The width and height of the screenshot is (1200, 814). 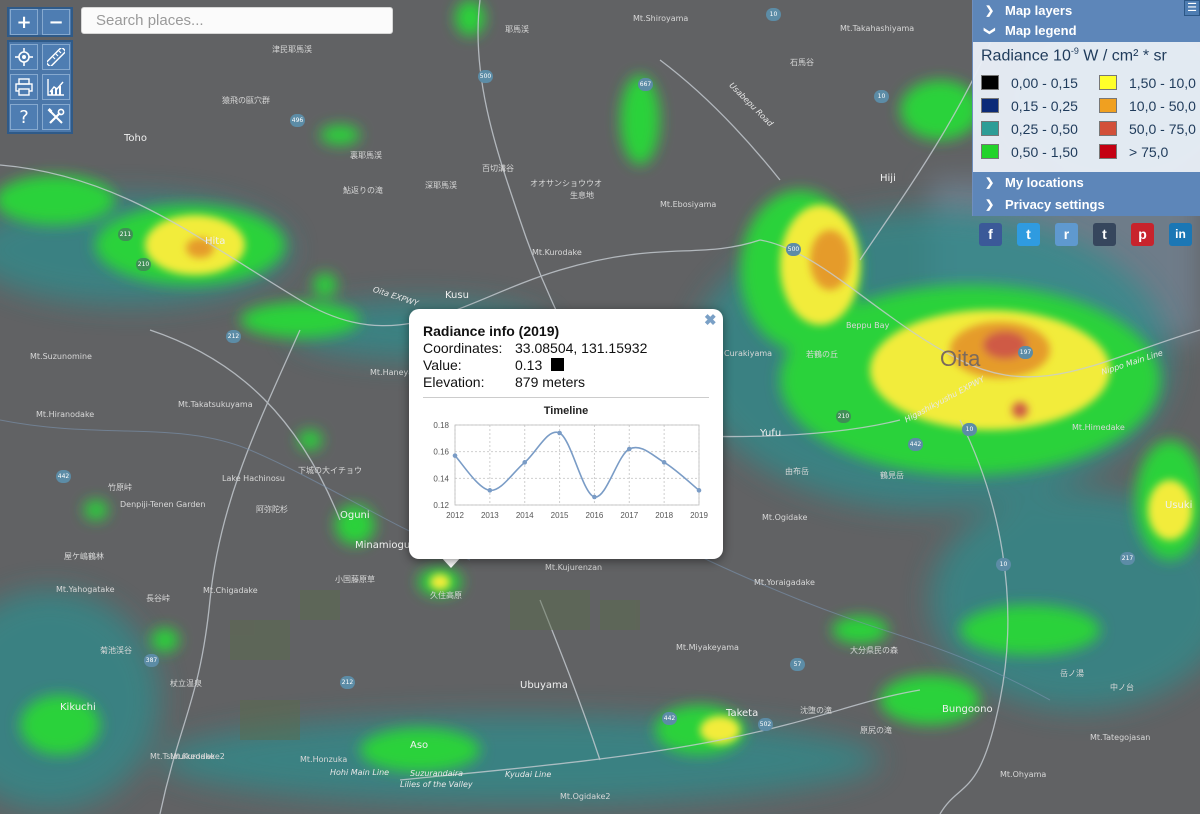 What do you see at coordinates (65, 414) in the screenshot?
I see `map-label: Mt.Hiranodake` at bounding box center [65, 414].